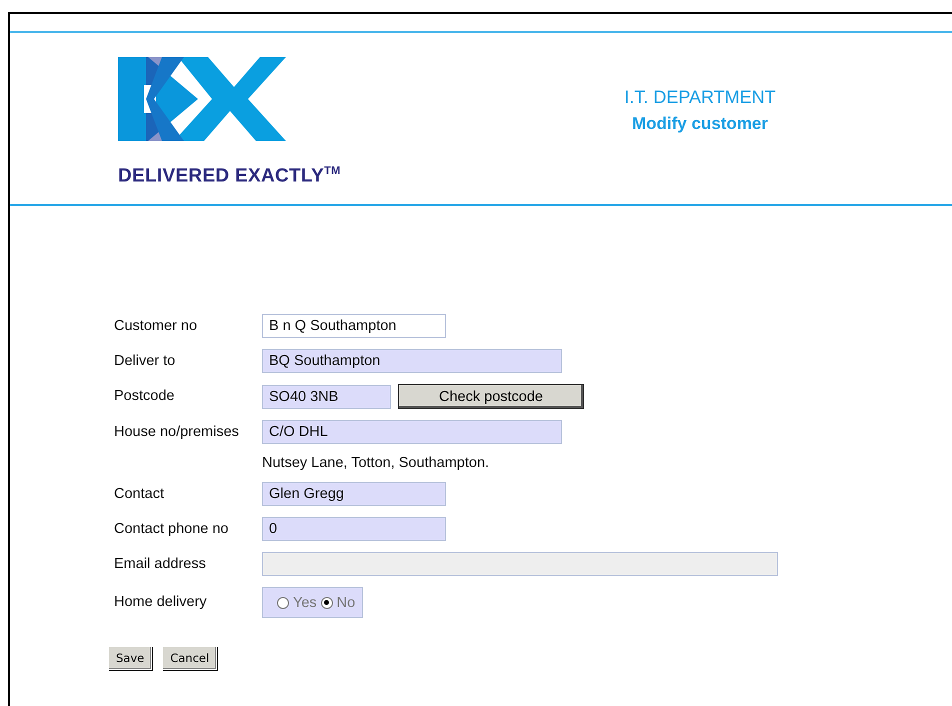 This screenshot has width=952, height=706. Describe the element at coordinates (700, 97) in the screenshot. I see `department-label: I.T. DEPARTMENT` at that location.